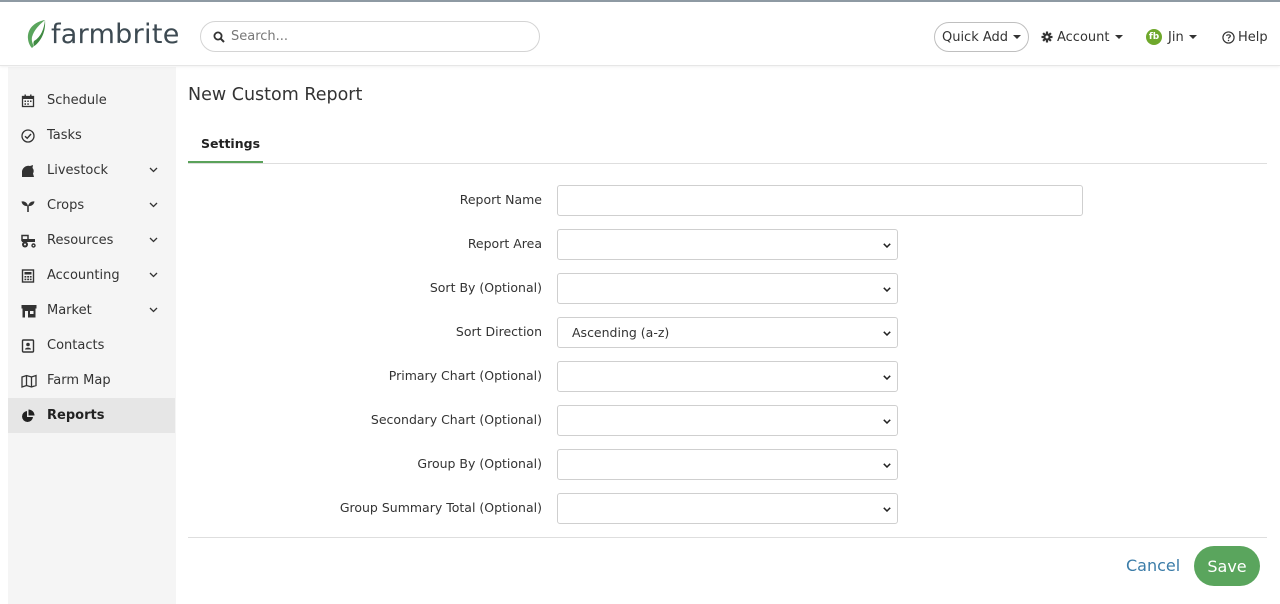  I want to click on sidebar-item-label: Tasks, so click(64, 135).